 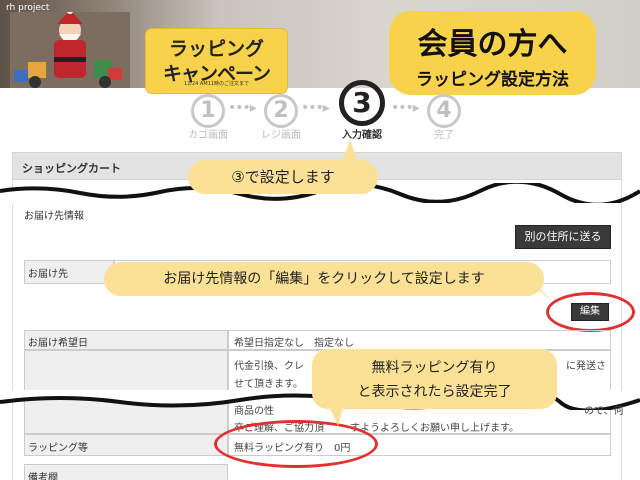 What do you see at coordinates (362, 135) in the screenshot?
I see `step-3-label: 入力確認` at bounding box center [362, 135].